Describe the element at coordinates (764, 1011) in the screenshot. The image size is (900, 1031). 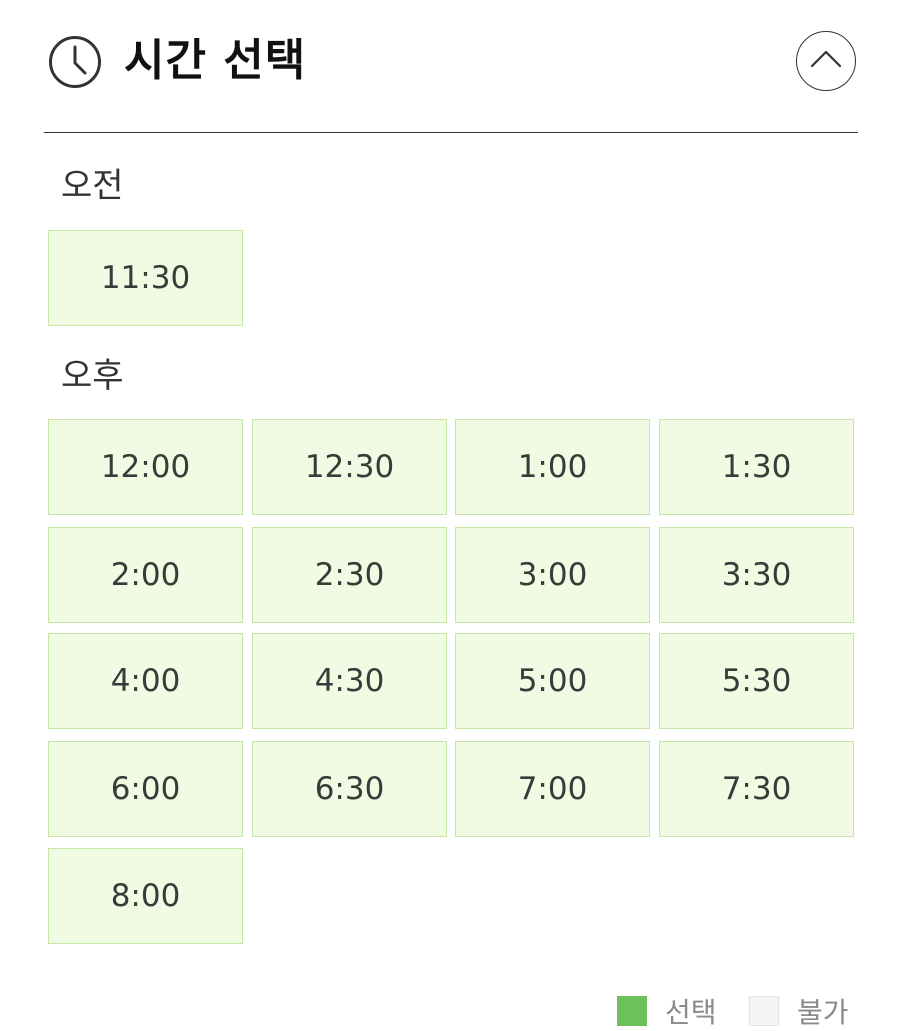
I see `unavailable-swatch` at that location.